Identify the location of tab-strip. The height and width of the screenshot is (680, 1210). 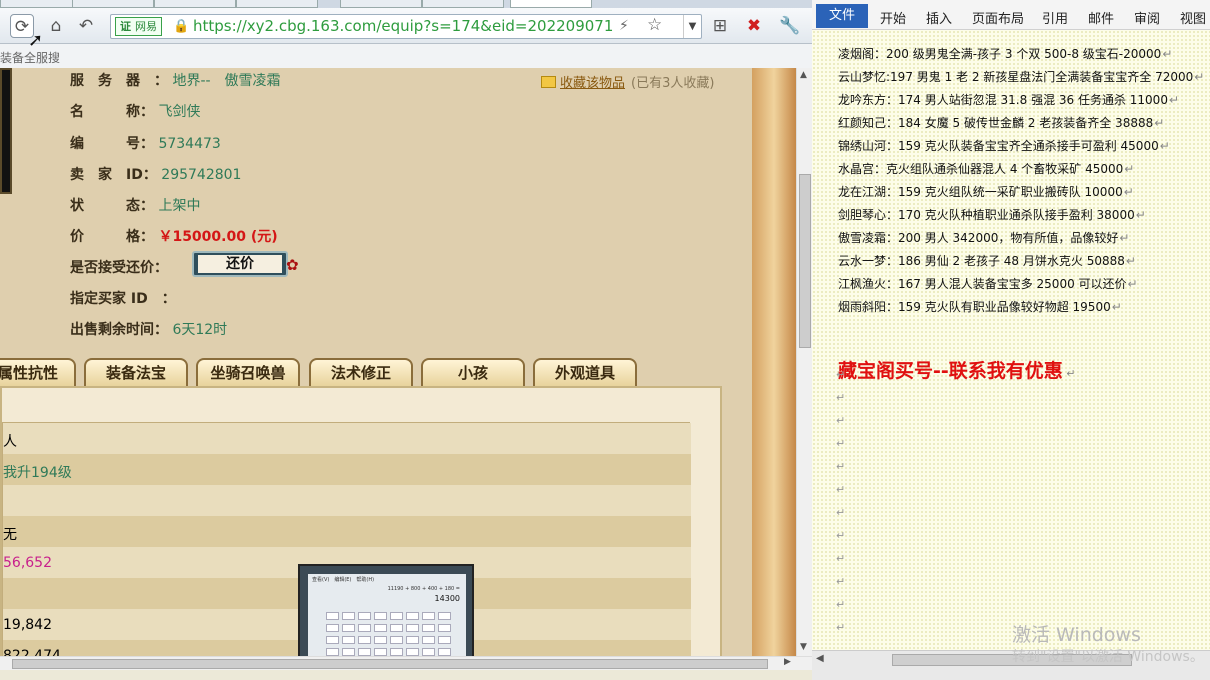
(406, 4).